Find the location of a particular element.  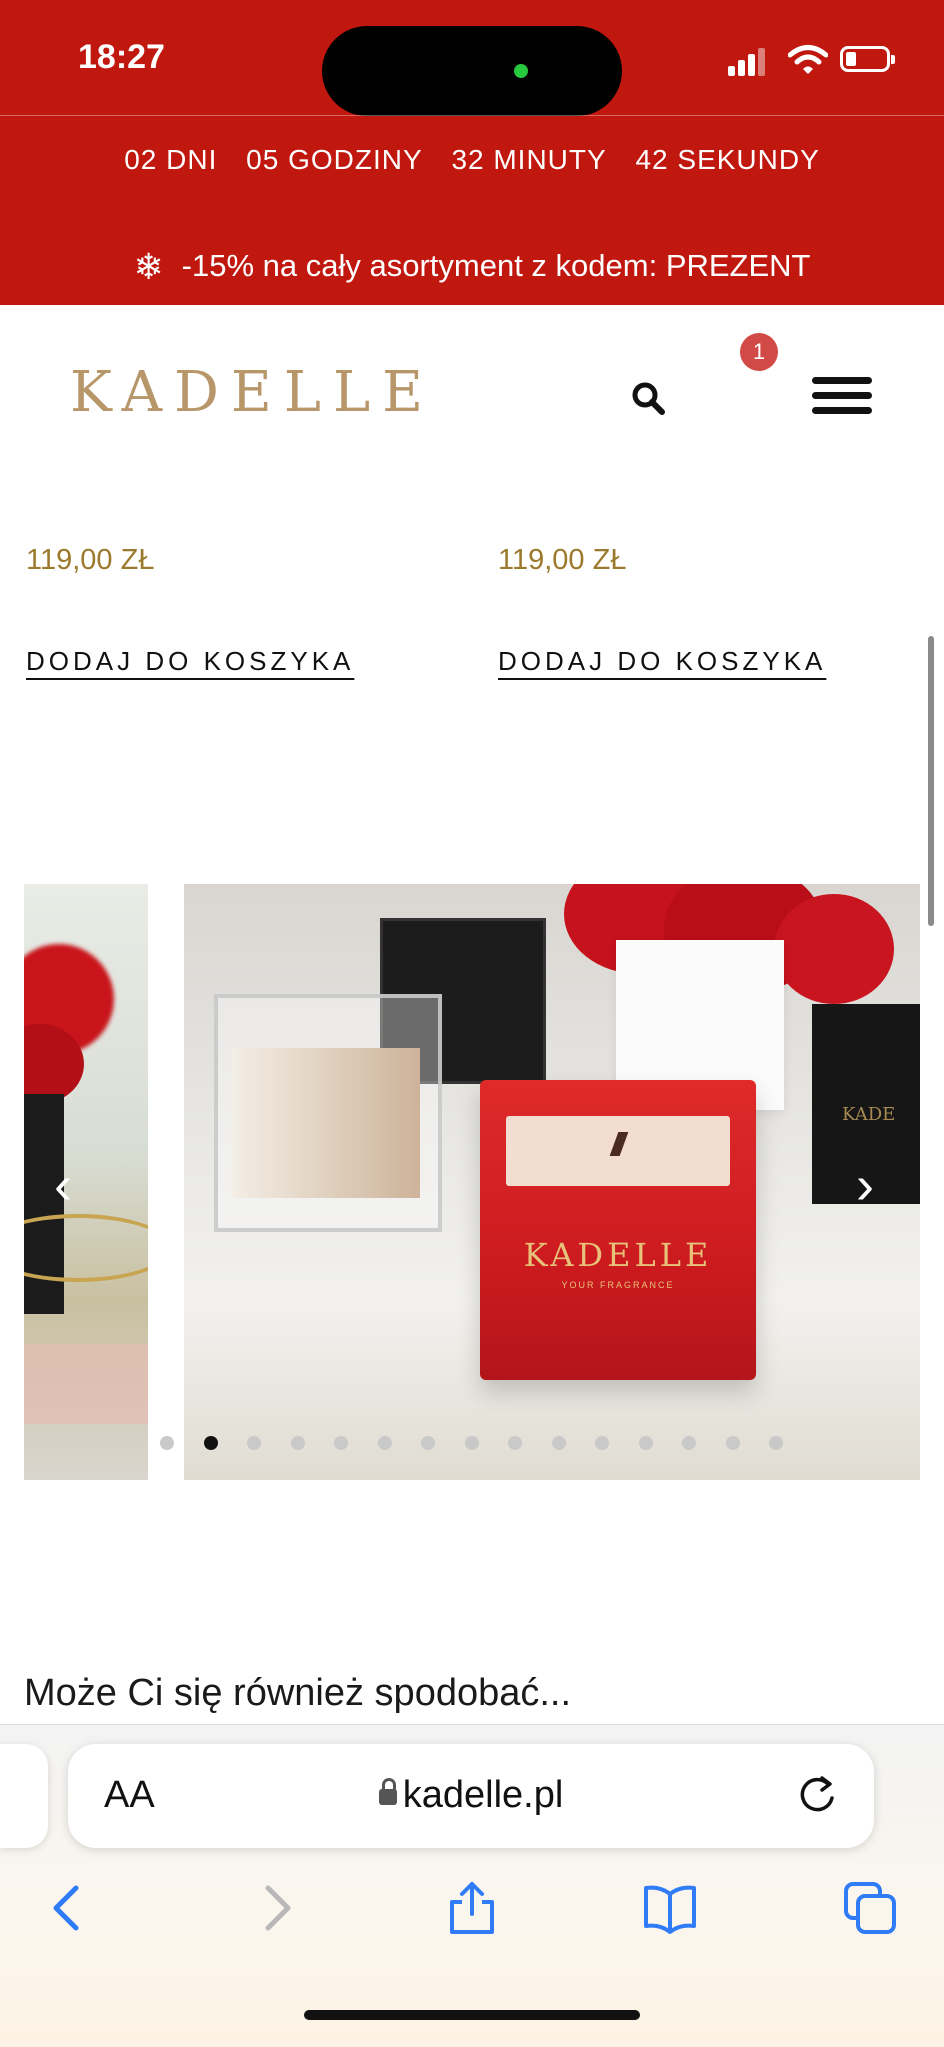

header-divider is located at coordinates (472, 115).